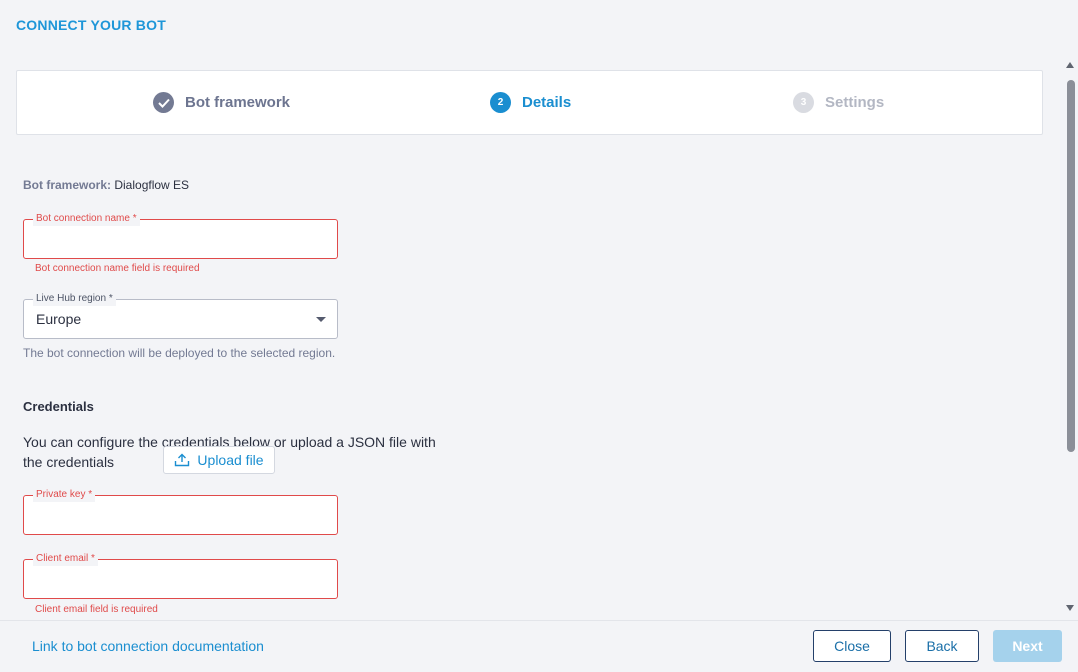  I want to click on scroll-down-arrow-icon, so click(1070, 608).